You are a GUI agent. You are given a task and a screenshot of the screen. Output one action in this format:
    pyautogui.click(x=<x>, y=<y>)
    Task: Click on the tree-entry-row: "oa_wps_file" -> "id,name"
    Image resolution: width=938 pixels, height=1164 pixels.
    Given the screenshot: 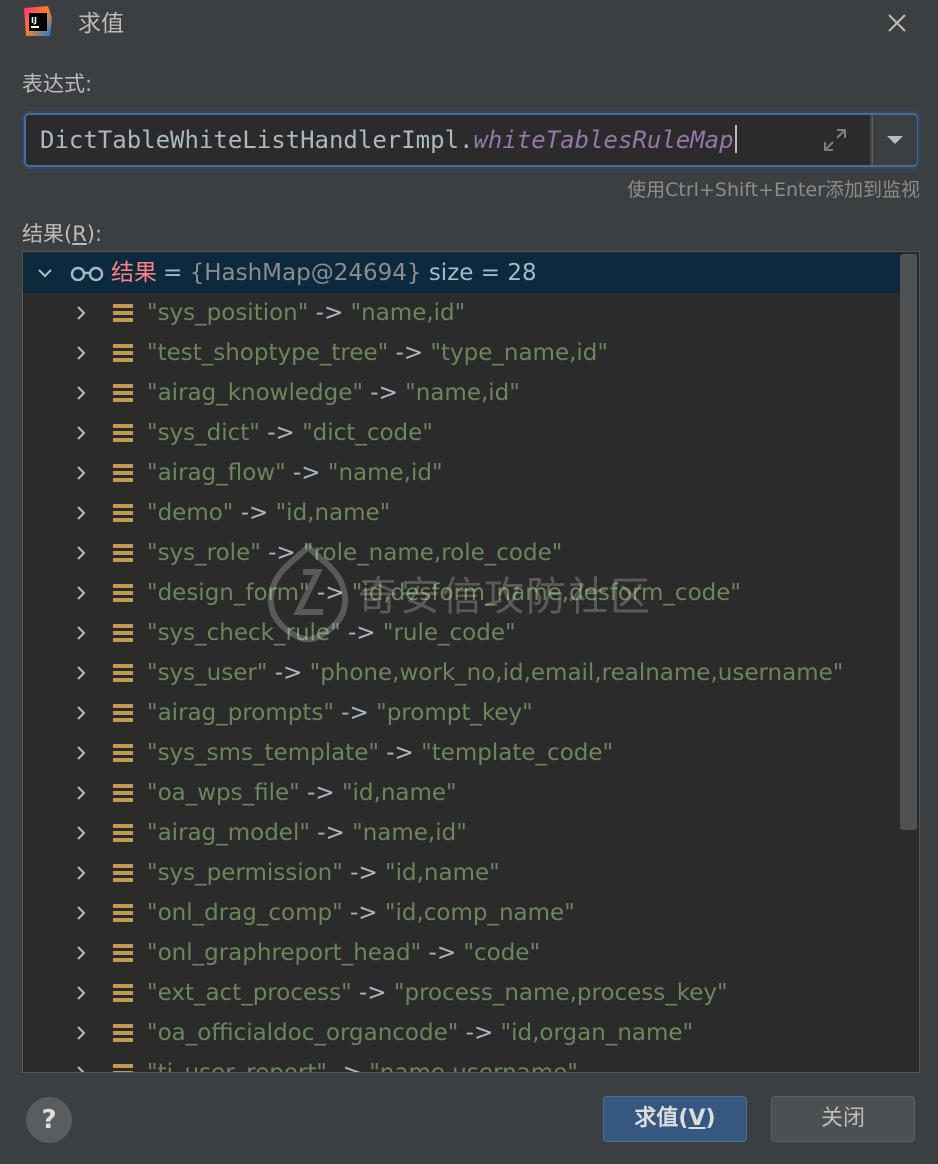 What is the action you would take?
    pyautogui.click(x=462, y=793)
    